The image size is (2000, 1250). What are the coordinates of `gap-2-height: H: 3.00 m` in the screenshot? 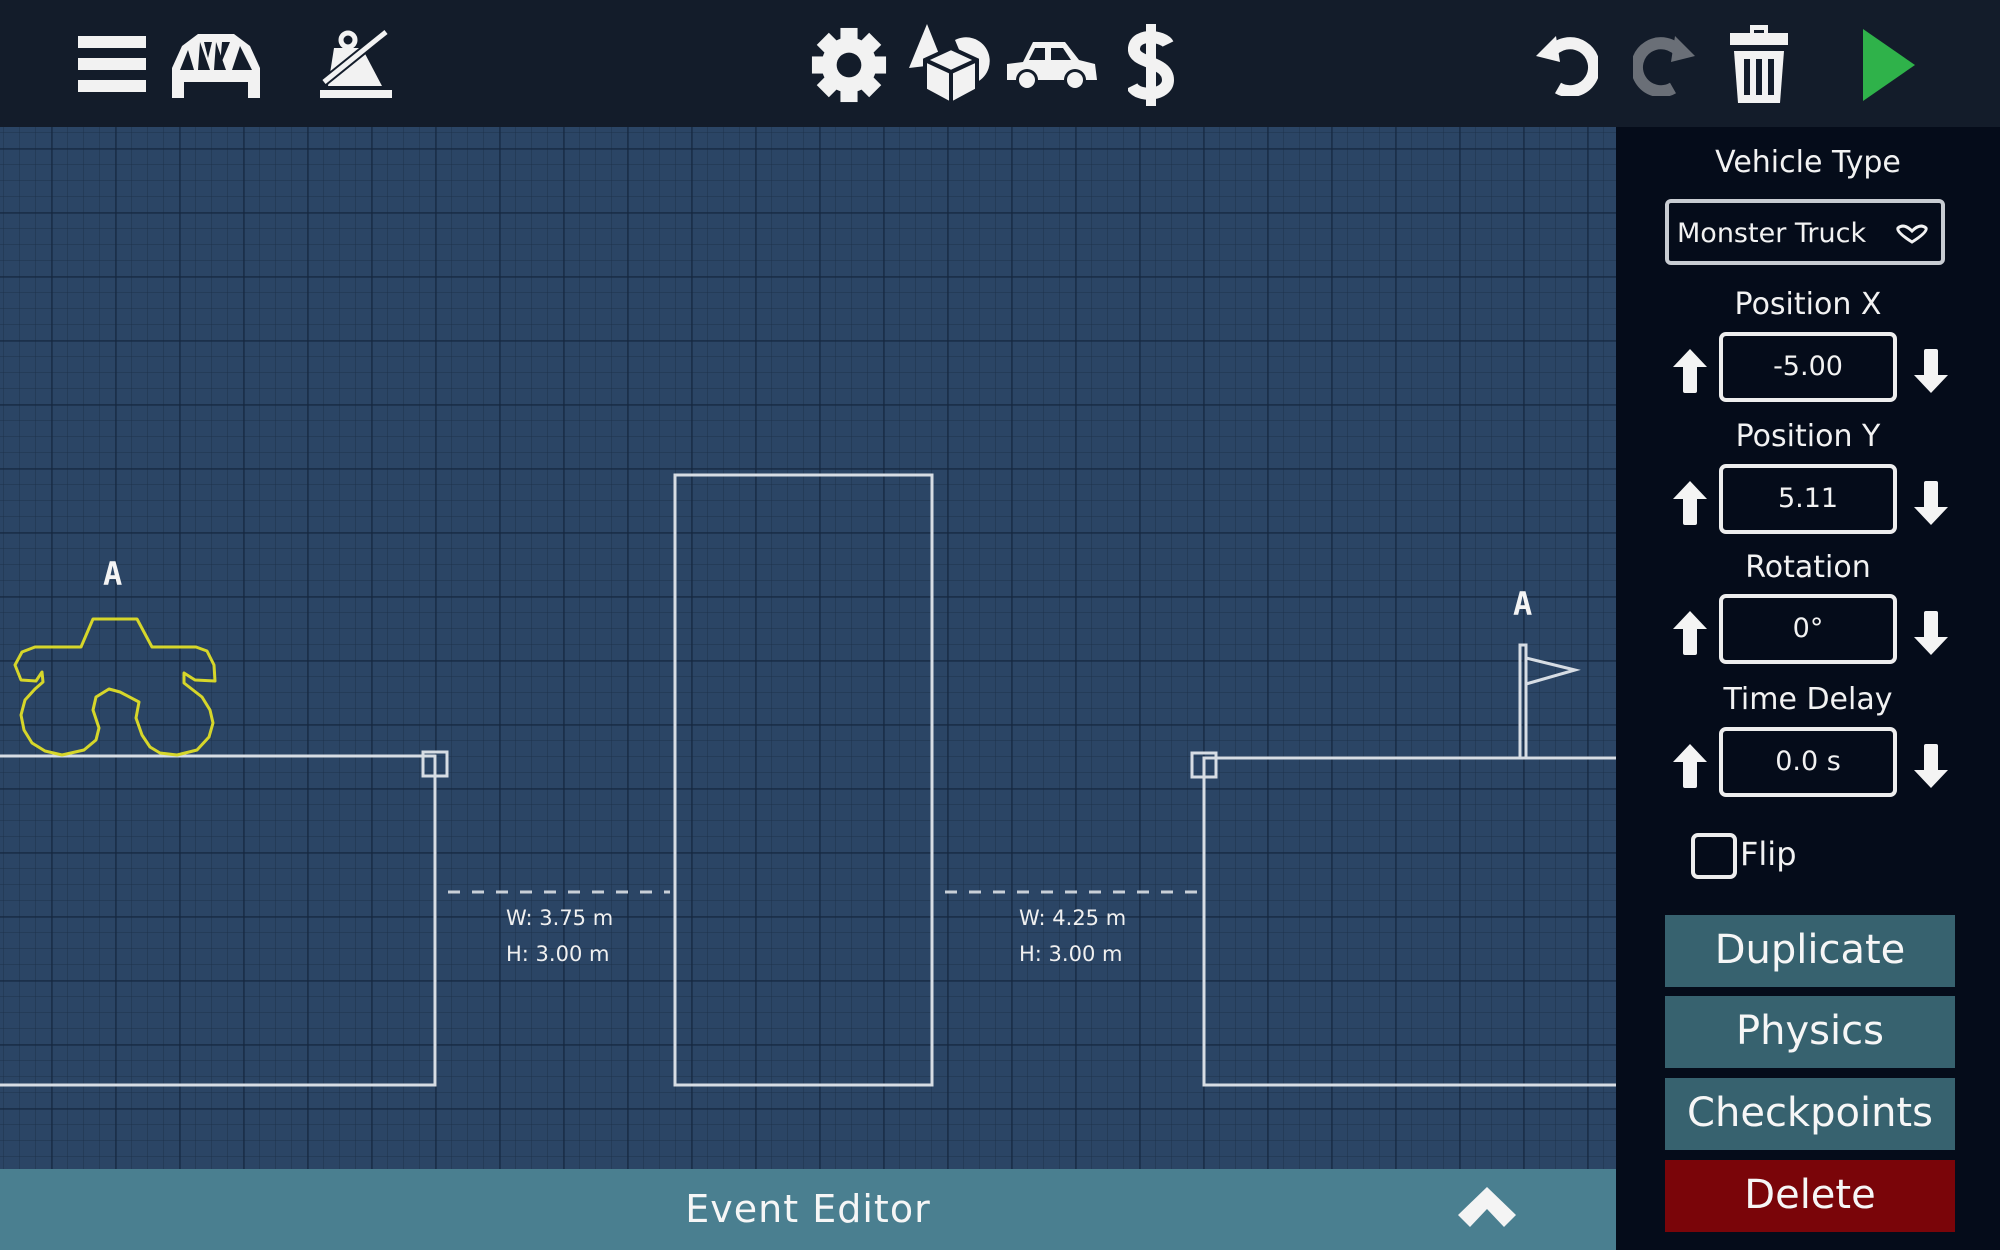 It's located at (1071, 954).